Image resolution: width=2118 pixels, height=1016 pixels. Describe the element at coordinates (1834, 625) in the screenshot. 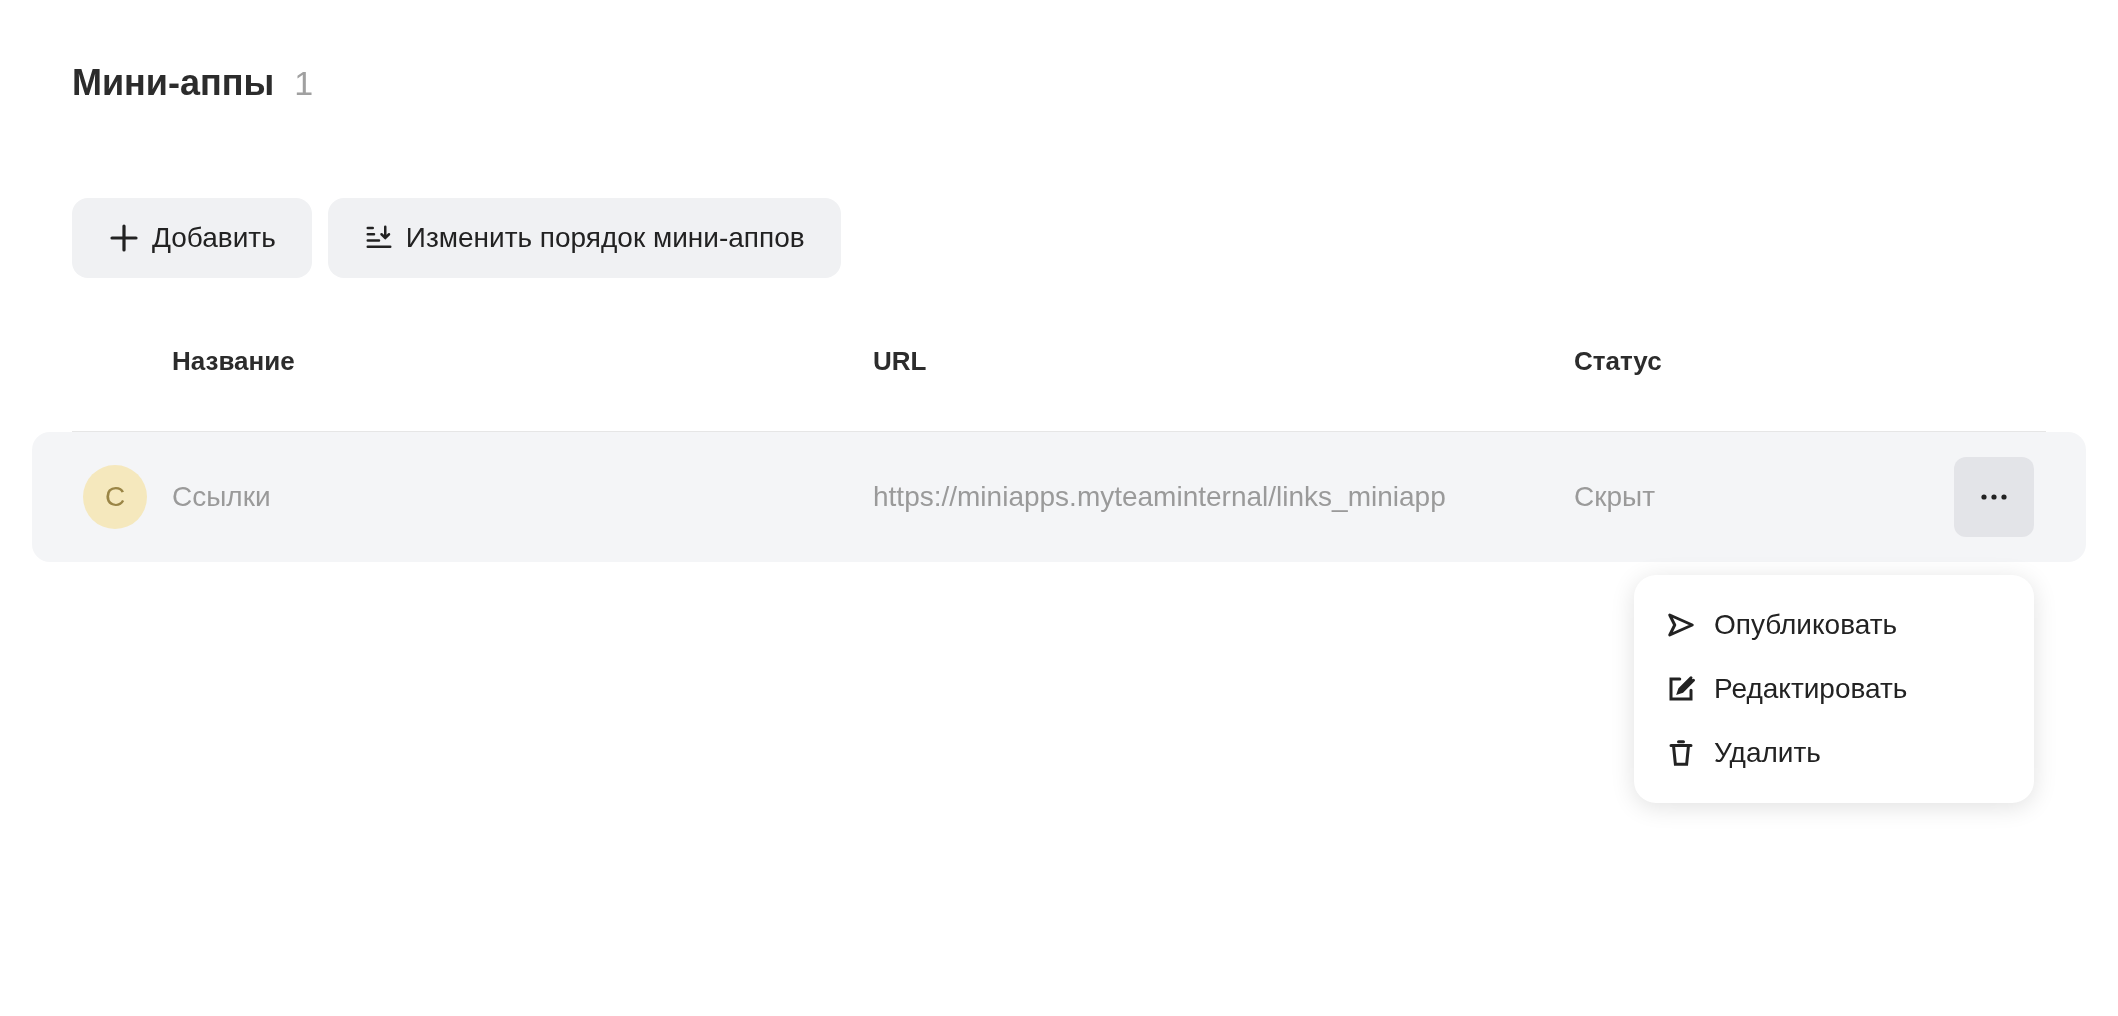

I see `menu-item: Опубликовать` at that location.